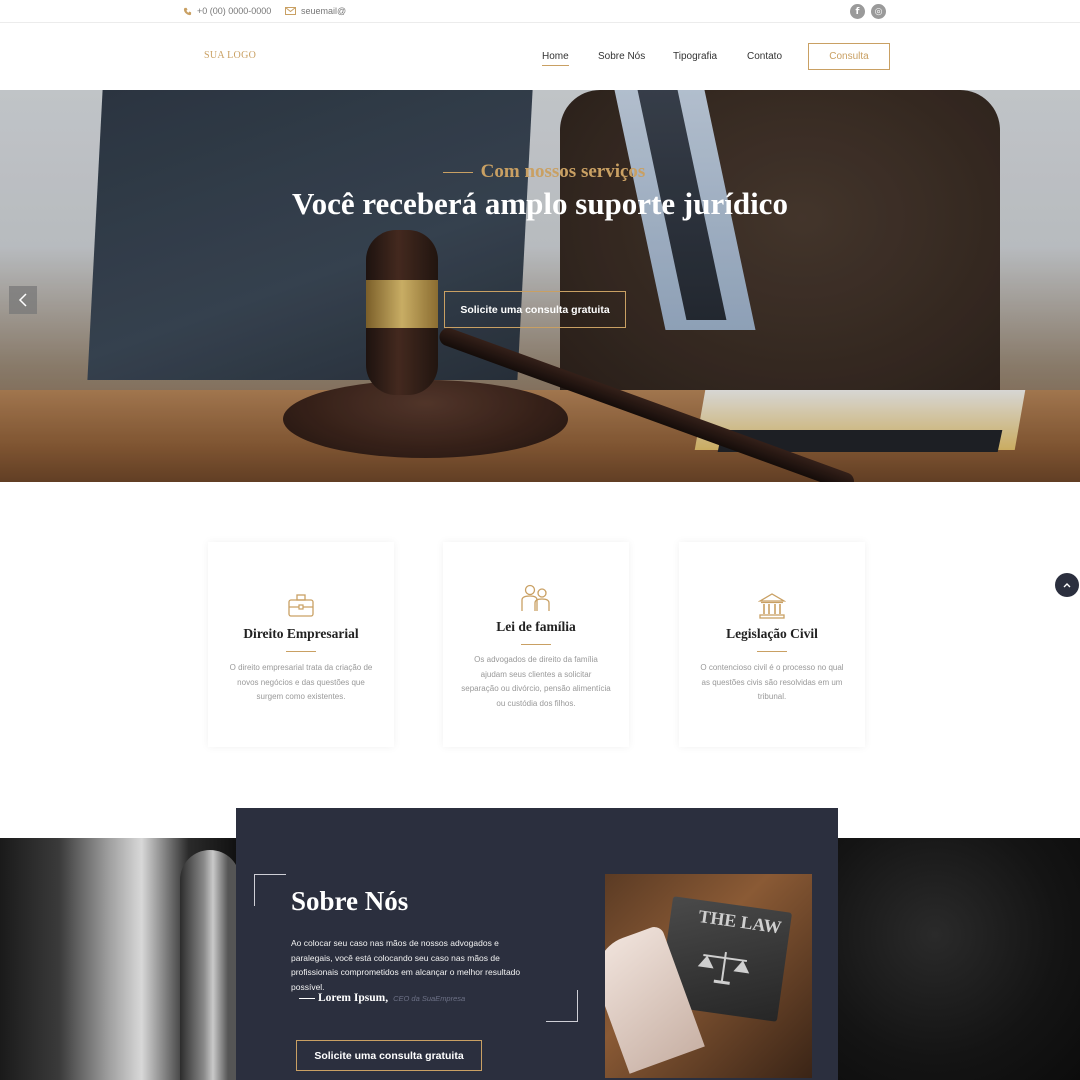 This screenshot has width=1080, height=1080. I want to click on law-book-image: THE LAW, so click(708, 976).